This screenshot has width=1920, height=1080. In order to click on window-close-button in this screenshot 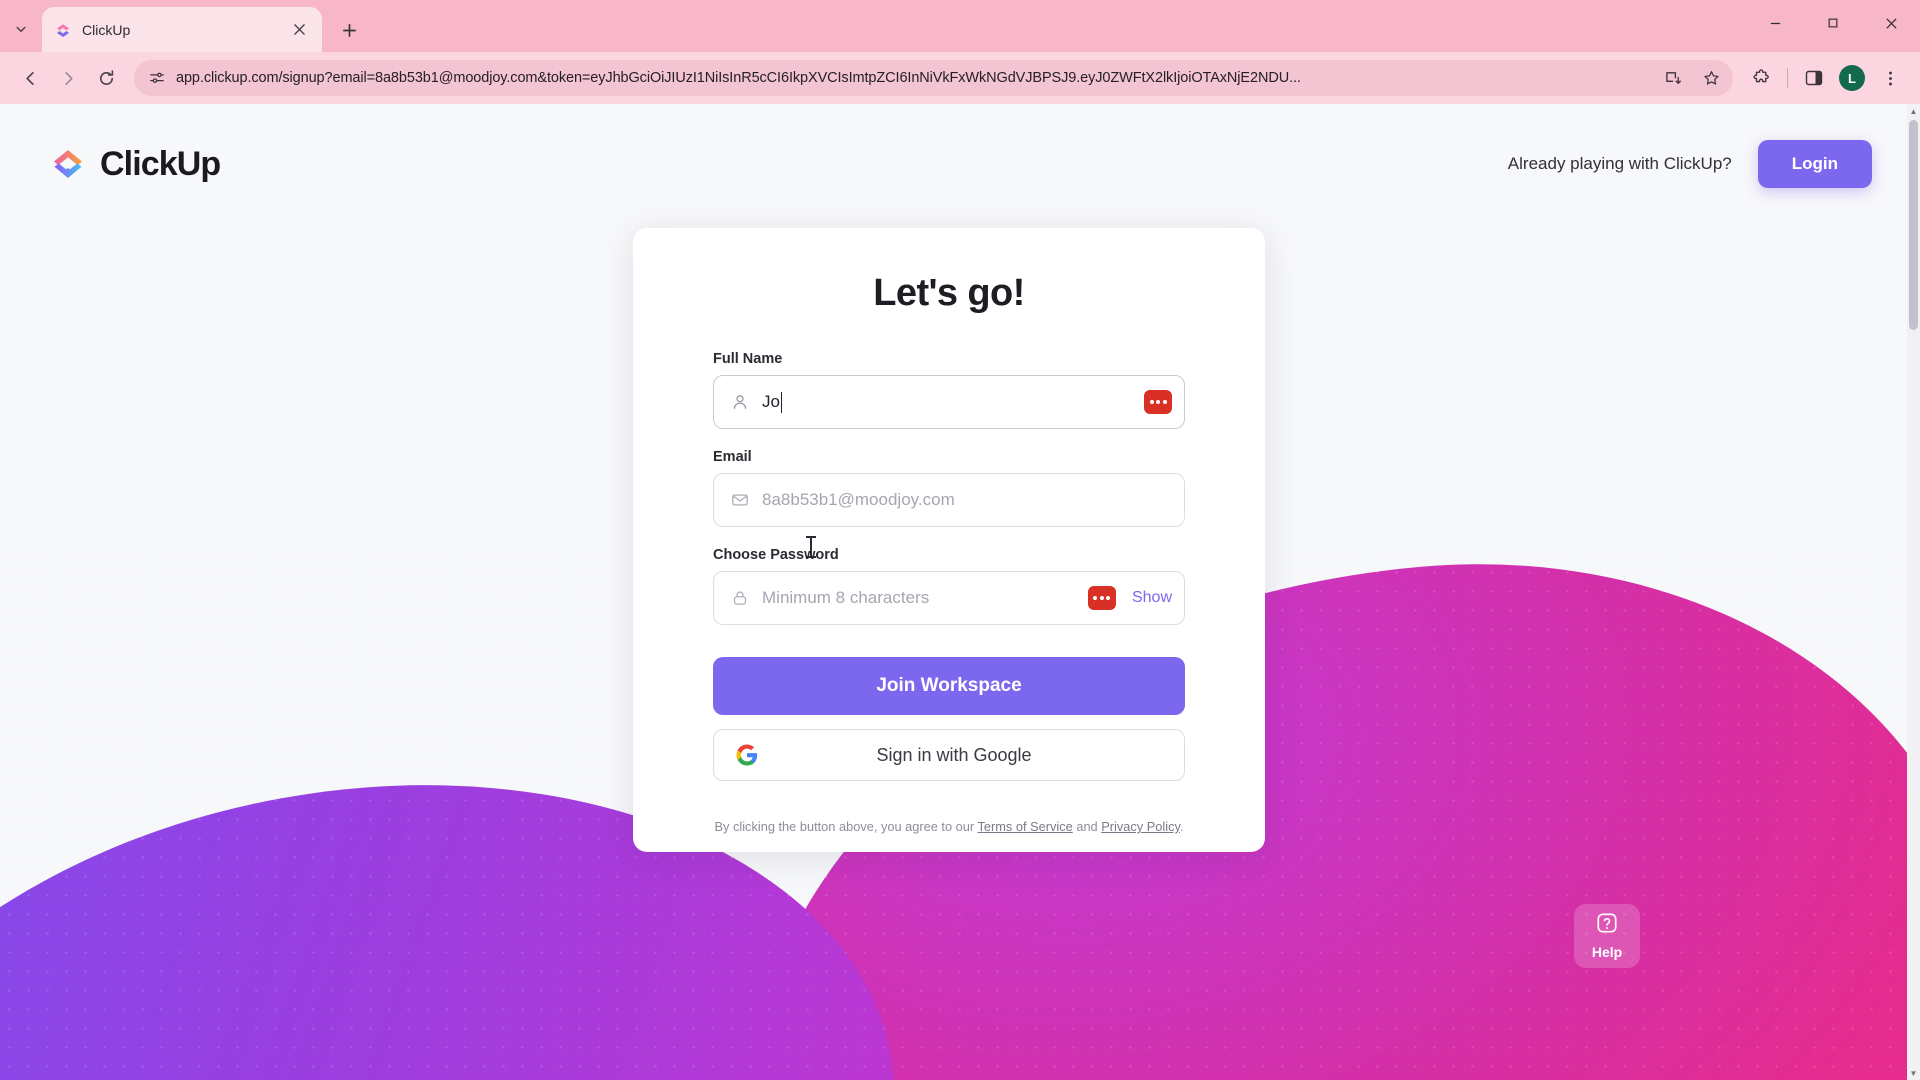, I will do `click(1891, 23)`.